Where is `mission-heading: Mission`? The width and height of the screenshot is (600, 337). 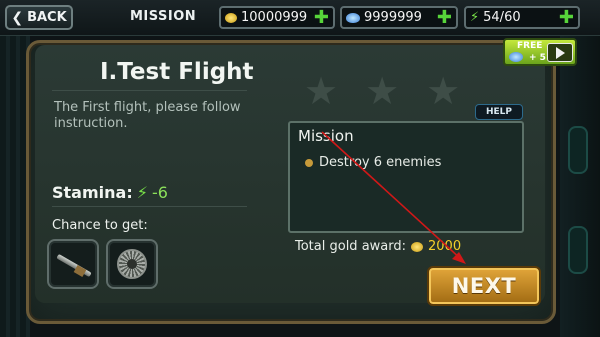 mission-heading: Mission is located at coordinates (326, 136).